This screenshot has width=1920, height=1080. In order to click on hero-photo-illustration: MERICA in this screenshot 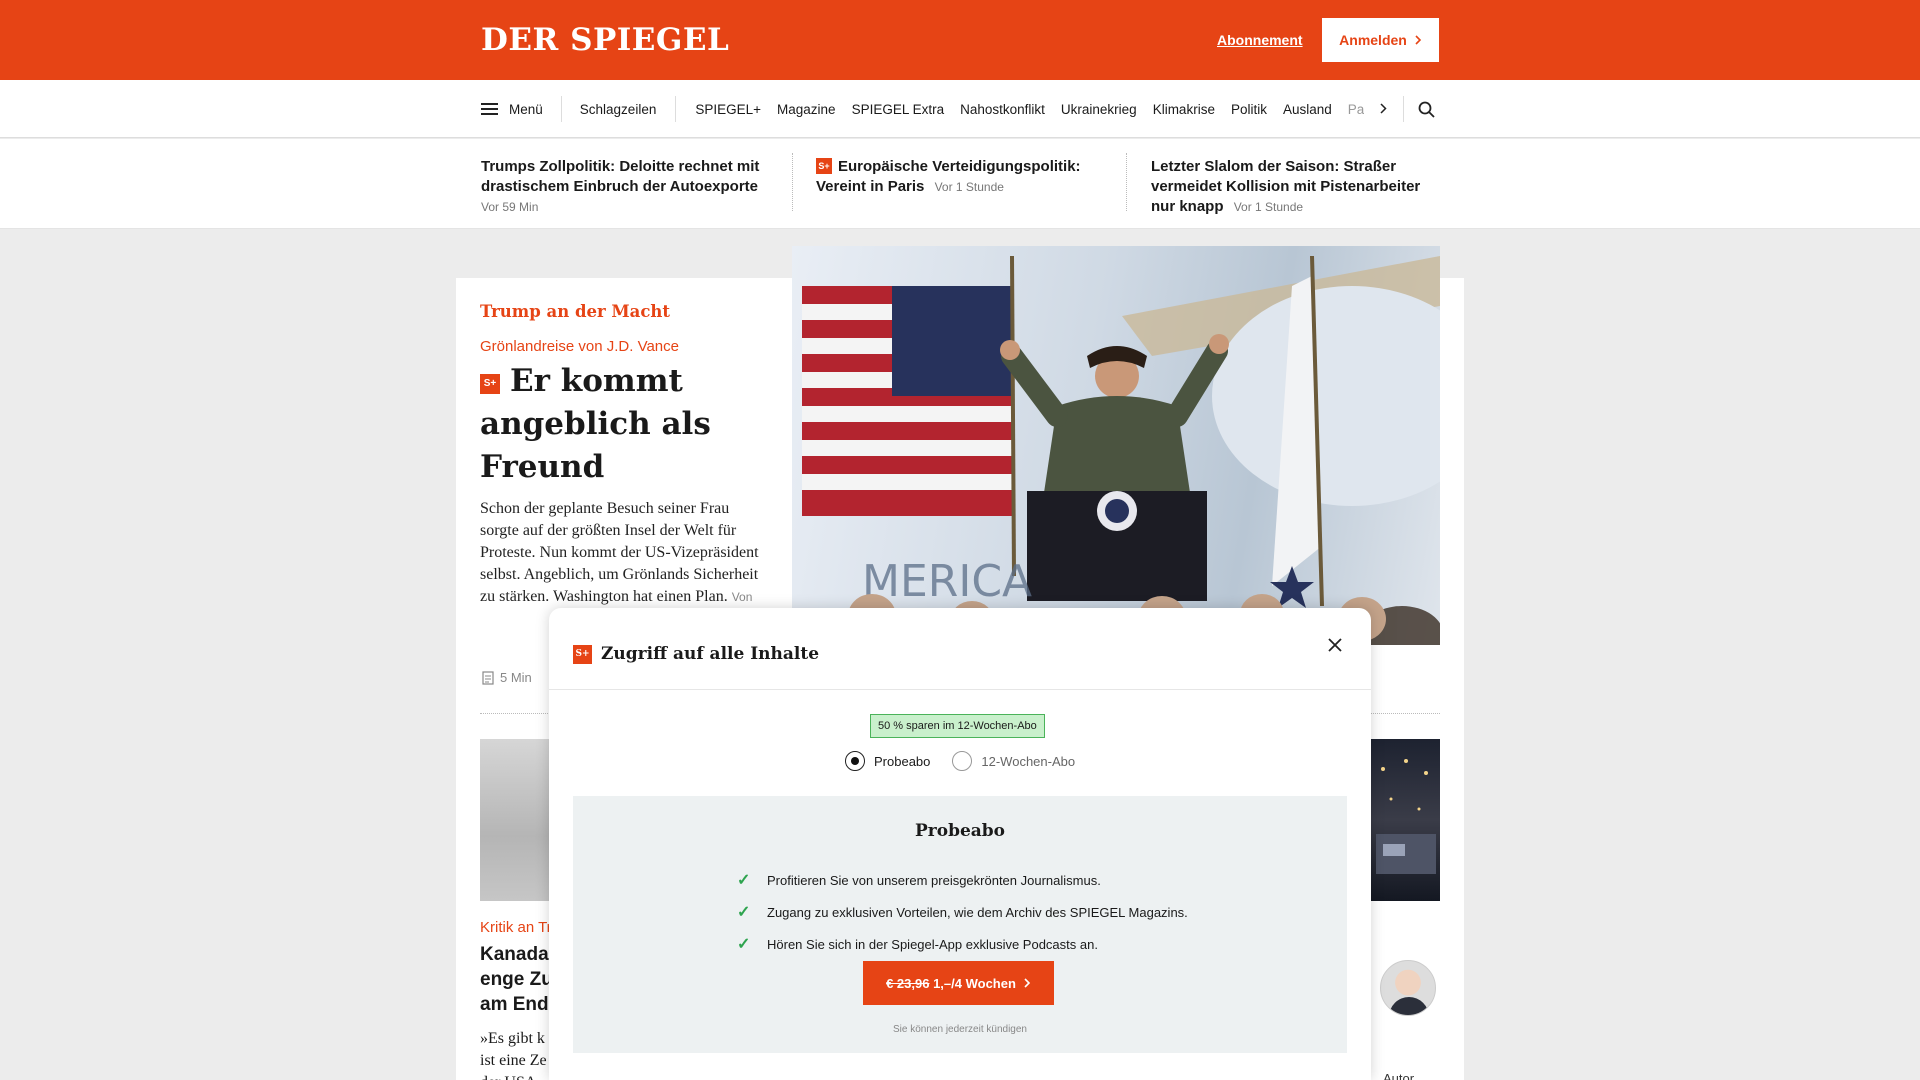, I will do `click(1116, 450)`.